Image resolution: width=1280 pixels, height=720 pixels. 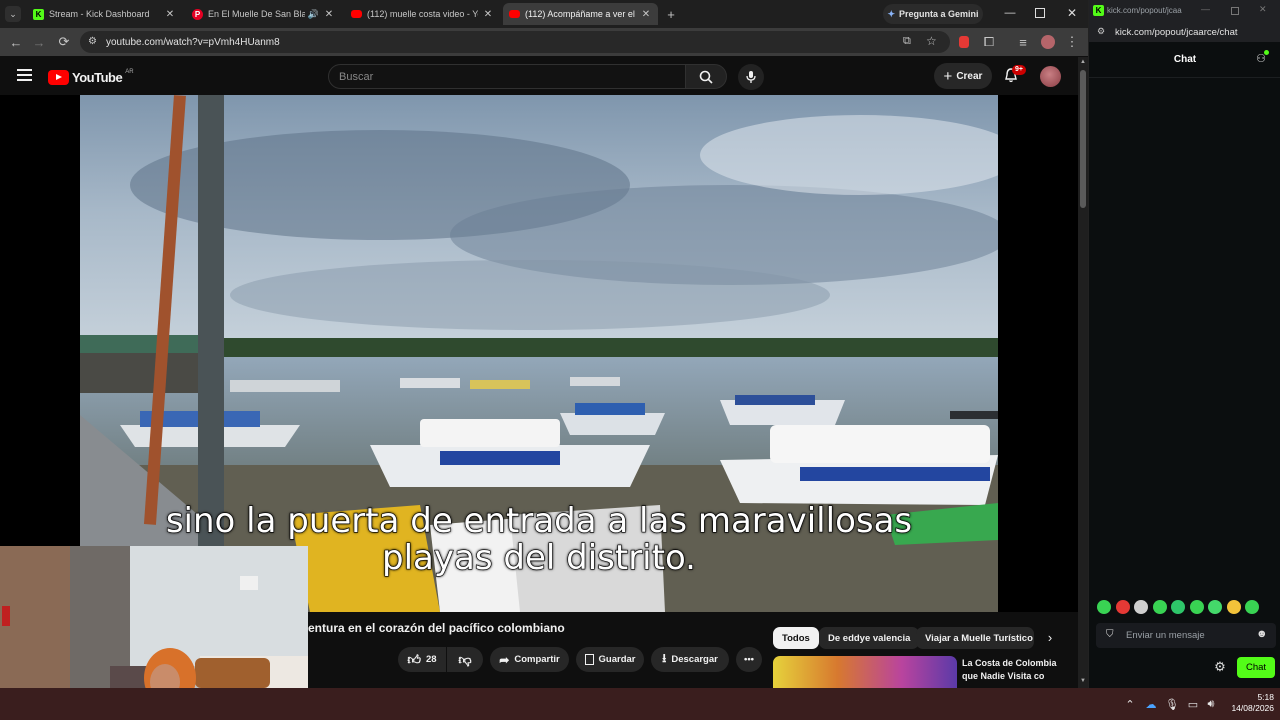 I want to click on forward-button: →, so click(x=39, y=42).